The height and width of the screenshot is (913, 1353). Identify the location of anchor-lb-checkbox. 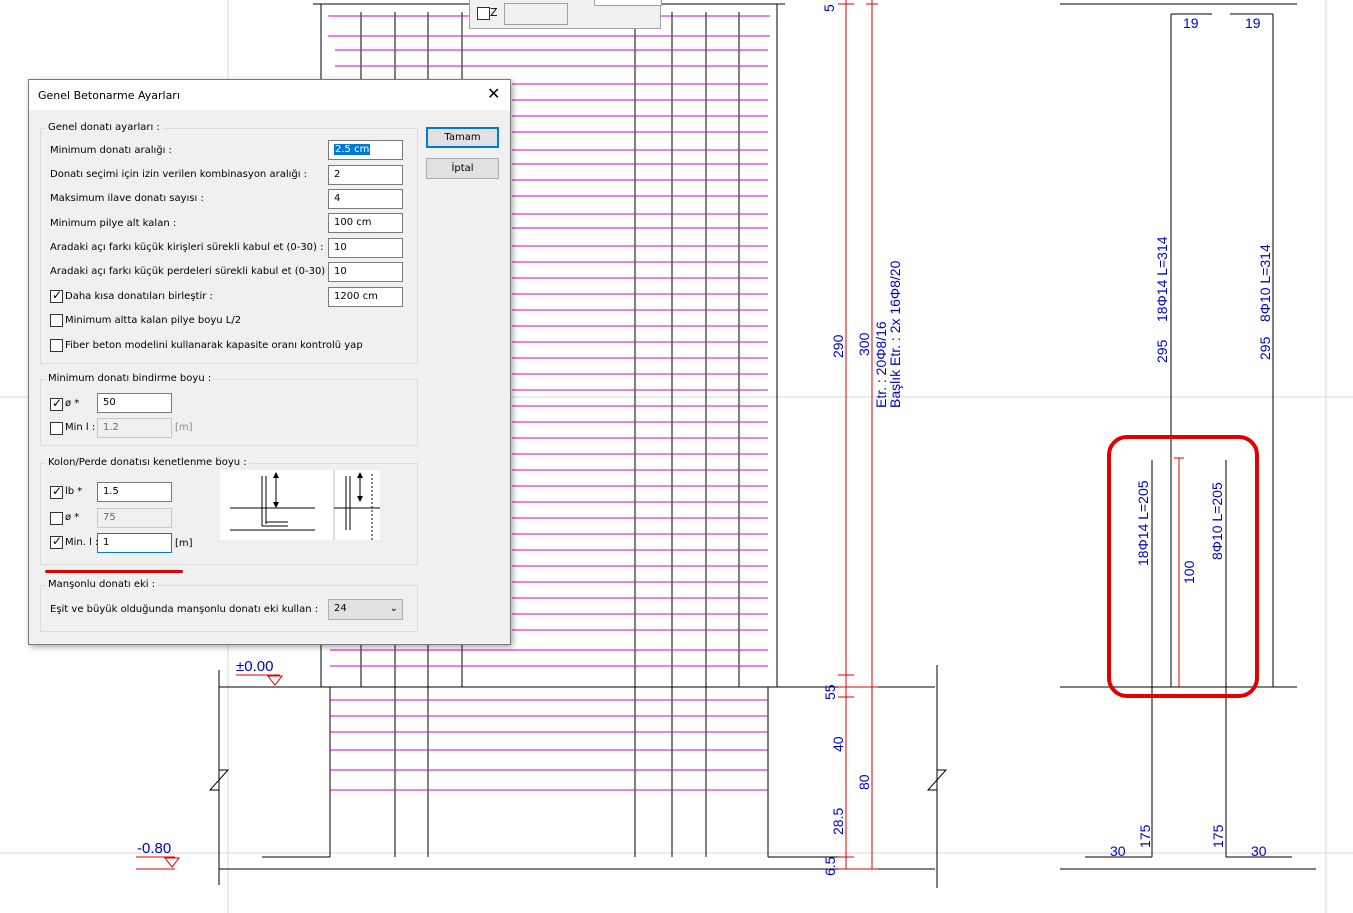
(56, 491).